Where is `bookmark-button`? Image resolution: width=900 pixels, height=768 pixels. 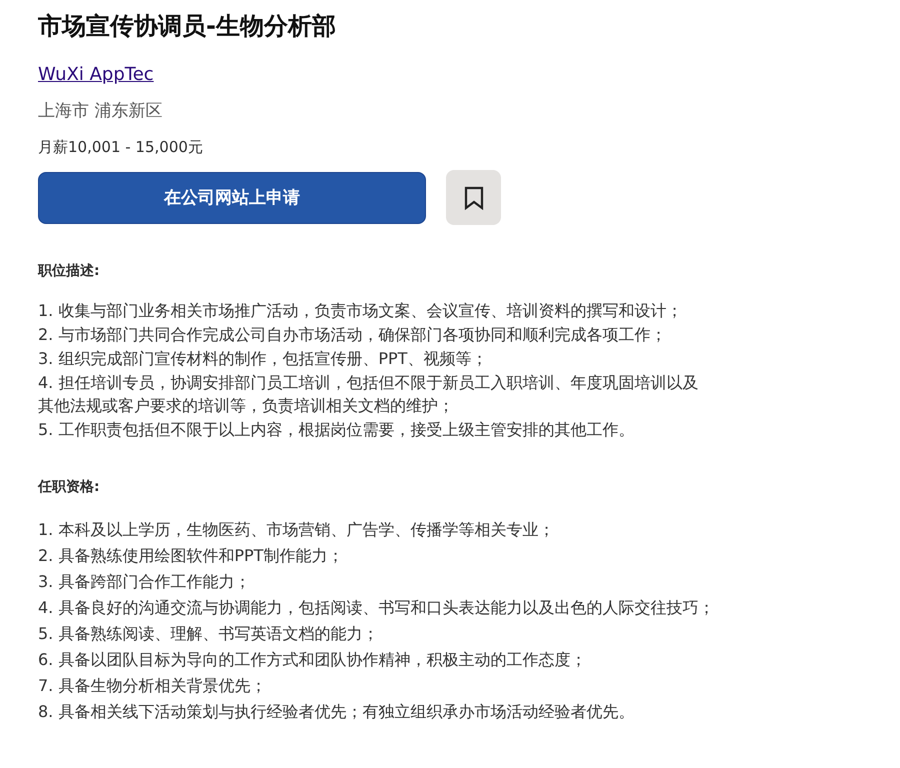 bookmark-button is located at coordinates (473, 197).